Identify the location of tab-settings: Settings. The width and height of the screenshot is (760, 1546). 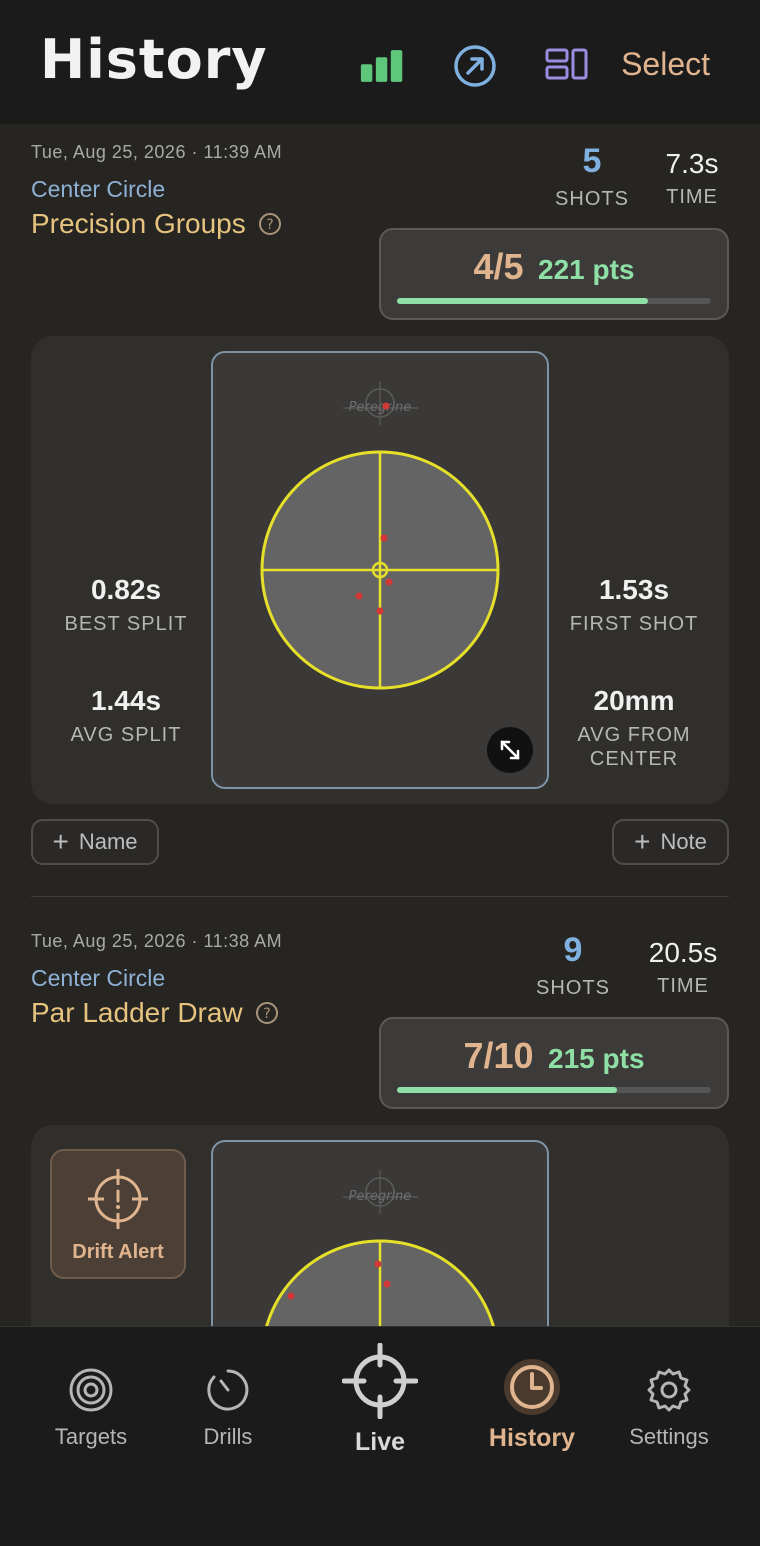
(669, 1408).